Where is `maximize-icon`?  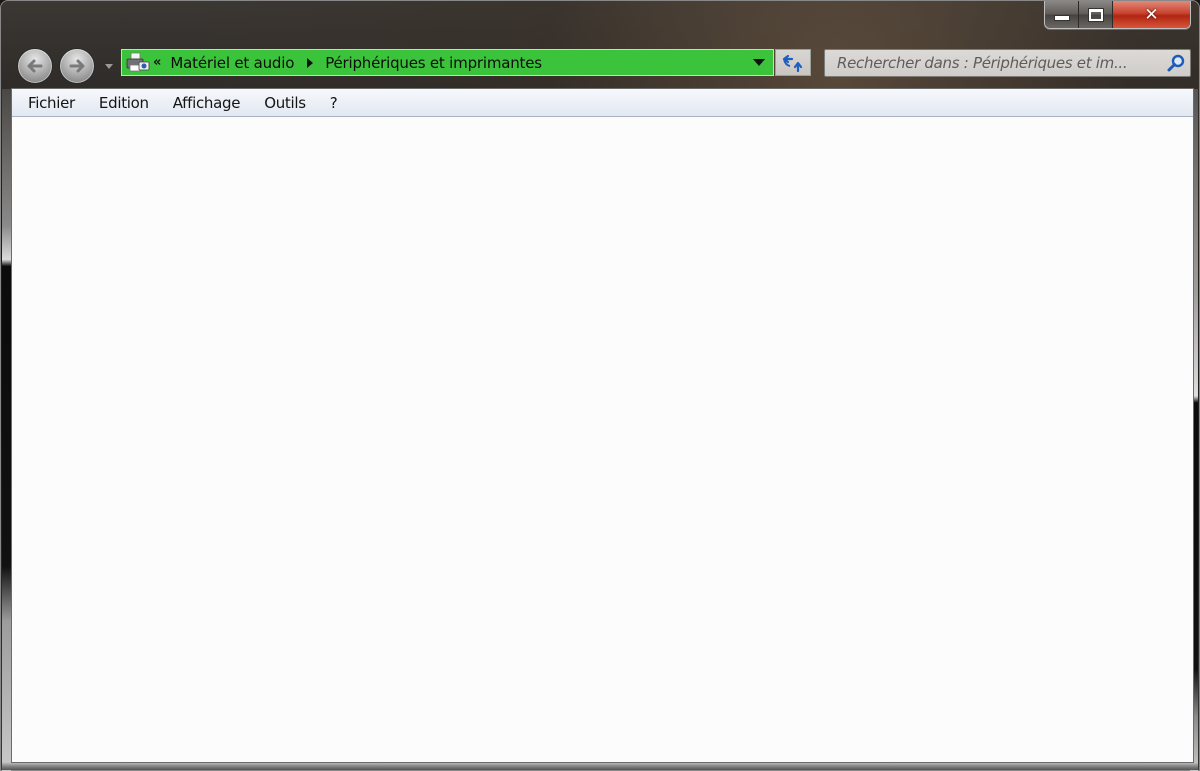 maximize-icon is located at coordinates (1095, 14).